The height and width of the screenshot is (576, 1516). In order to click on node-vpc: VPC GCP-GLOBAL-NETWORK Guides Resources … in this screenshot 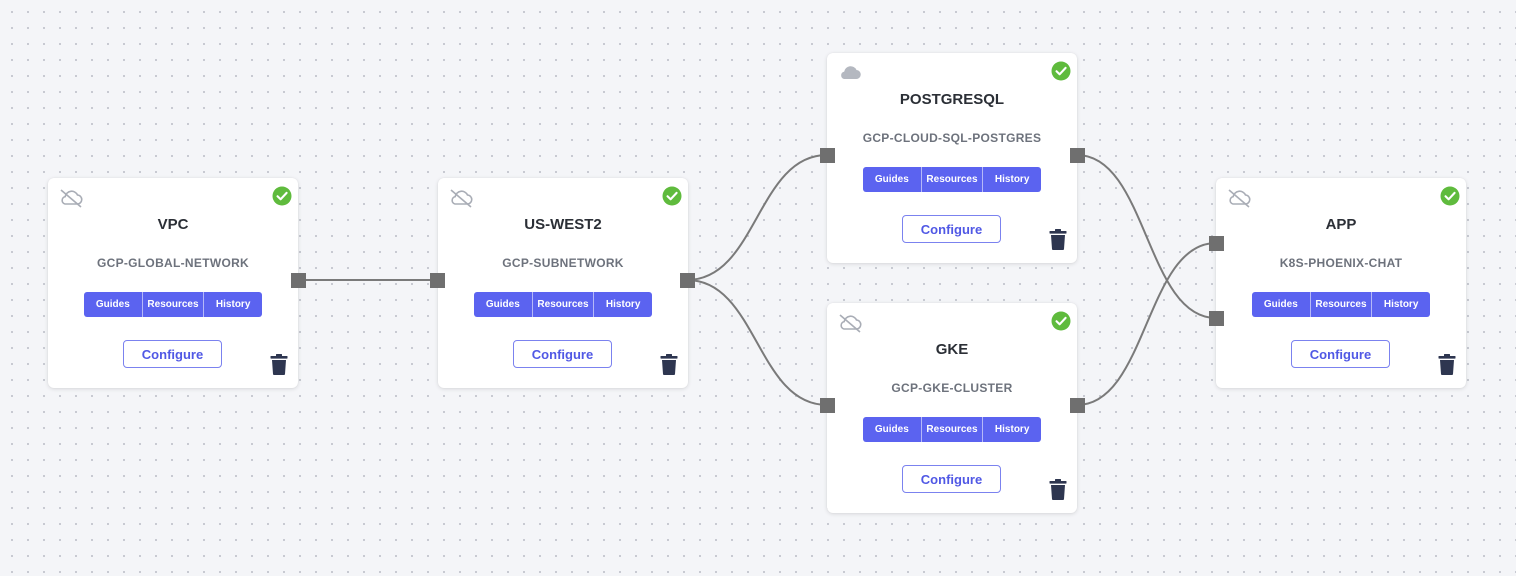, I will do `click(173, 283)`.